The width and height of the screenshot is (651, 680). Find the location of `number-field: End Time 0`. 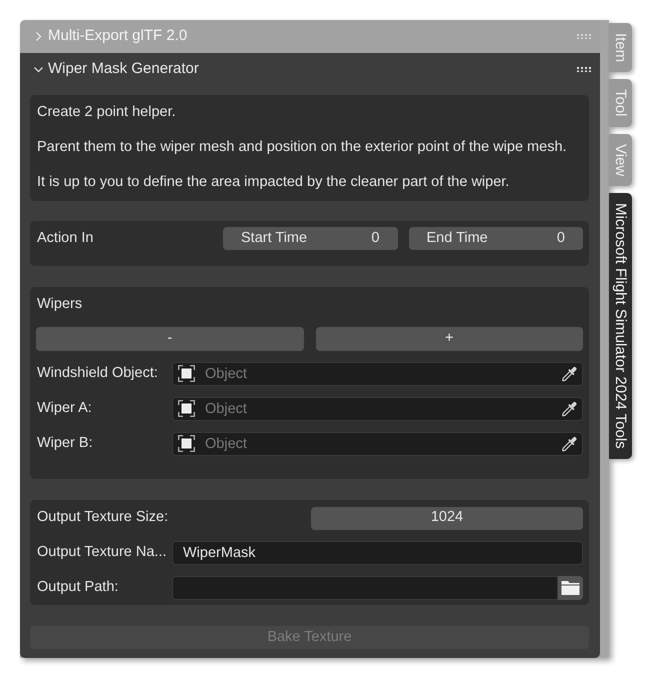

number-field: End Time 0 is located at coordinates (495, 238).